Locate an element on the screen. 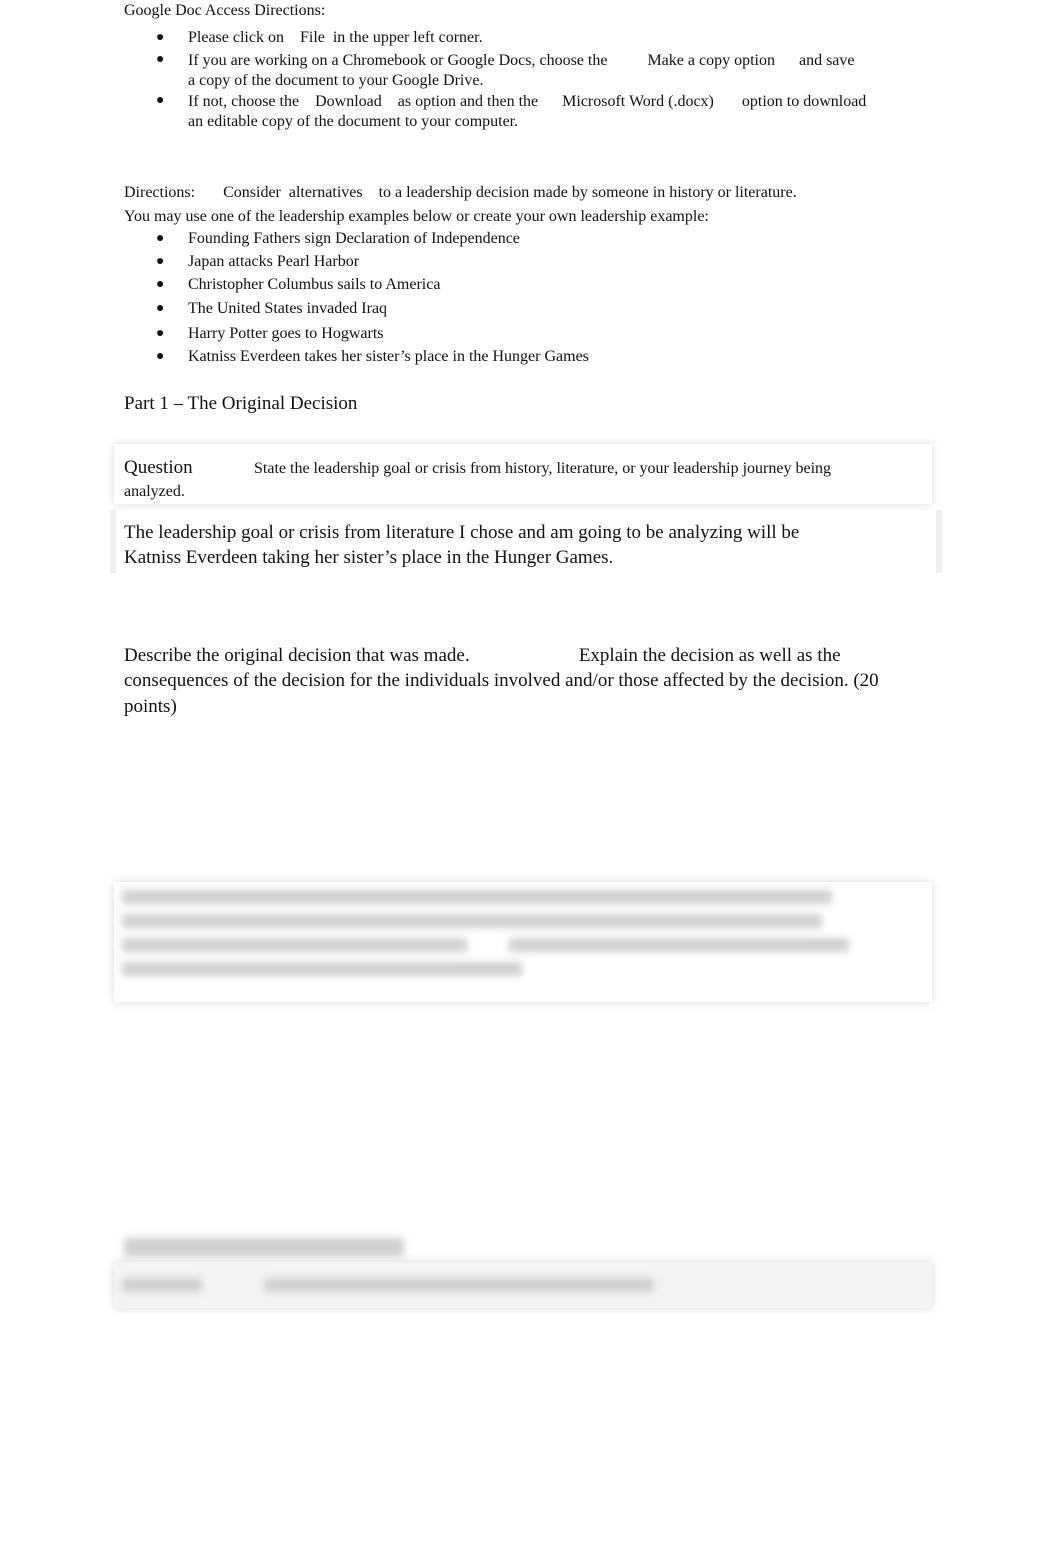 The width and height of the screenshot is (1062, 1561). example-item: Harry Potter goes to Hogwarts is located at coordinates (286, 333).